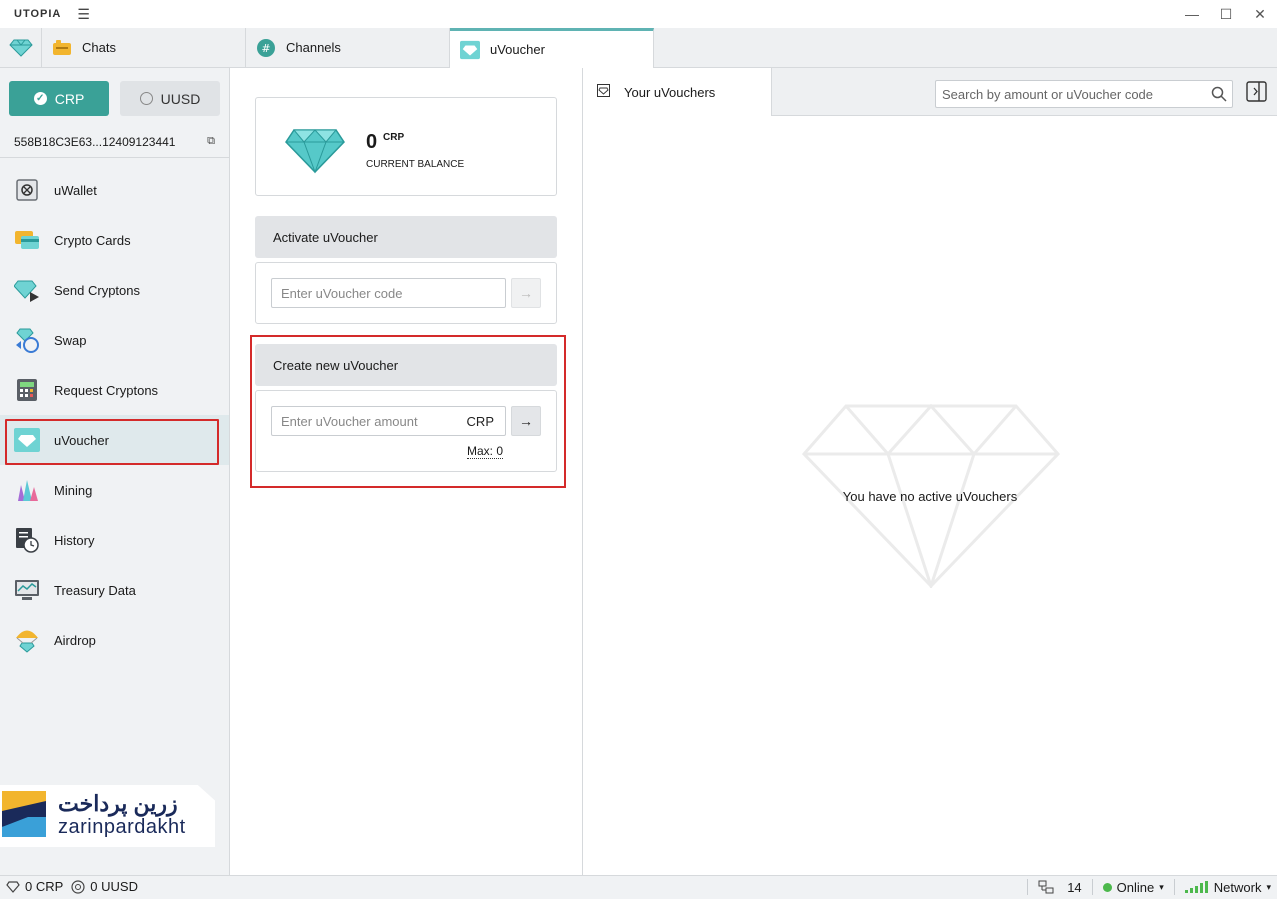  I want to click on check-icon: ✓, so click(40, 98).